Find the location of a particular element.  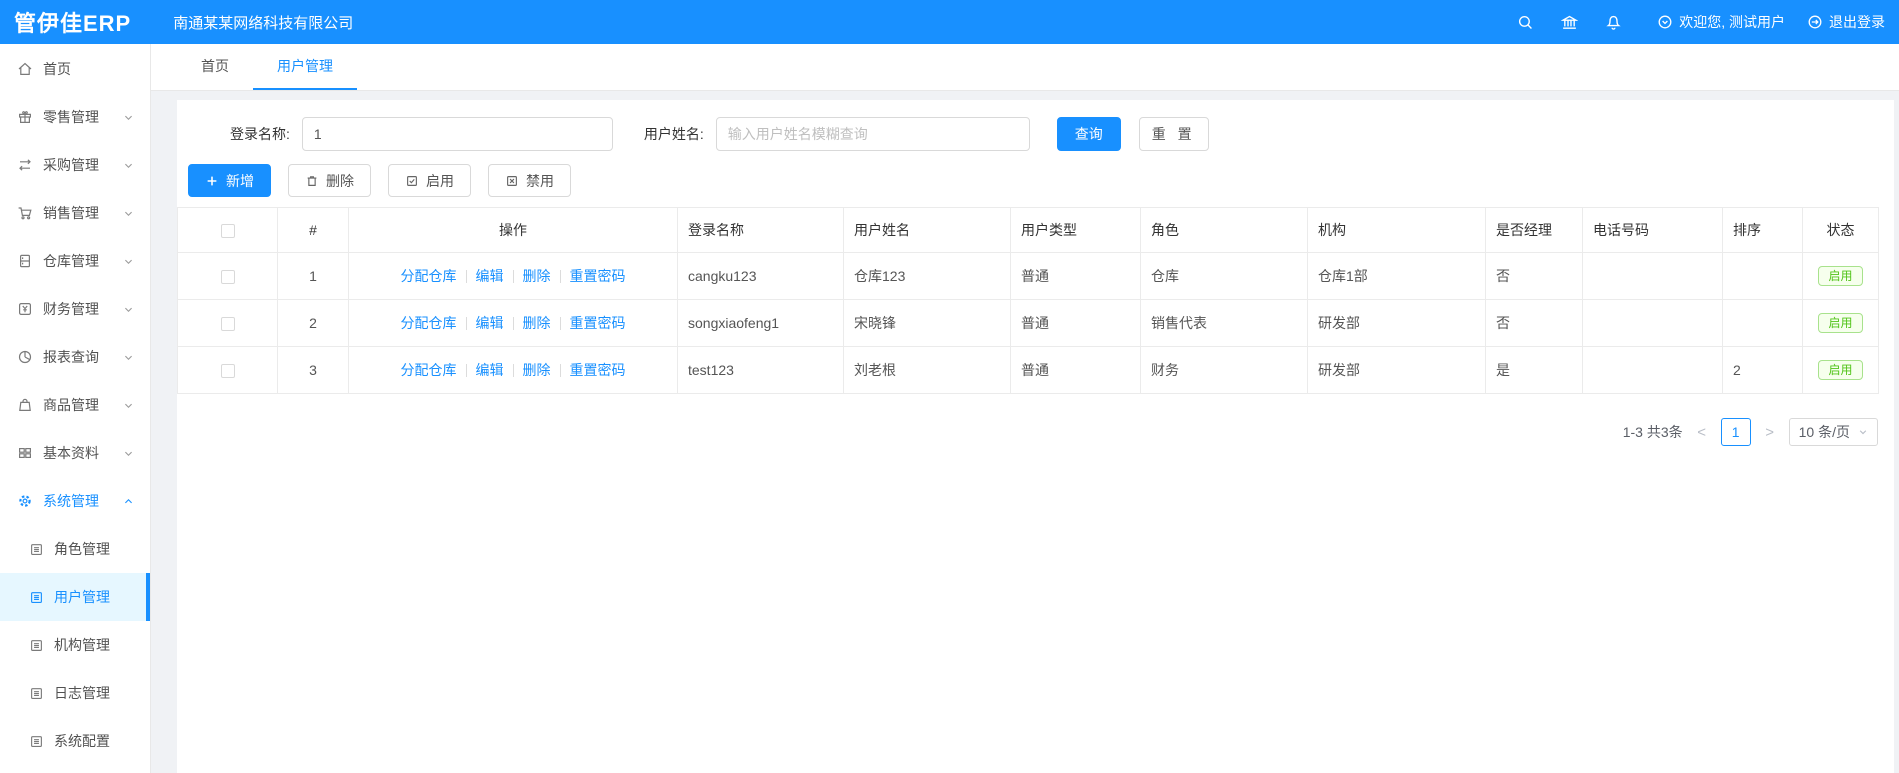

sales-cart-icon is located at coordinates (25, 213).